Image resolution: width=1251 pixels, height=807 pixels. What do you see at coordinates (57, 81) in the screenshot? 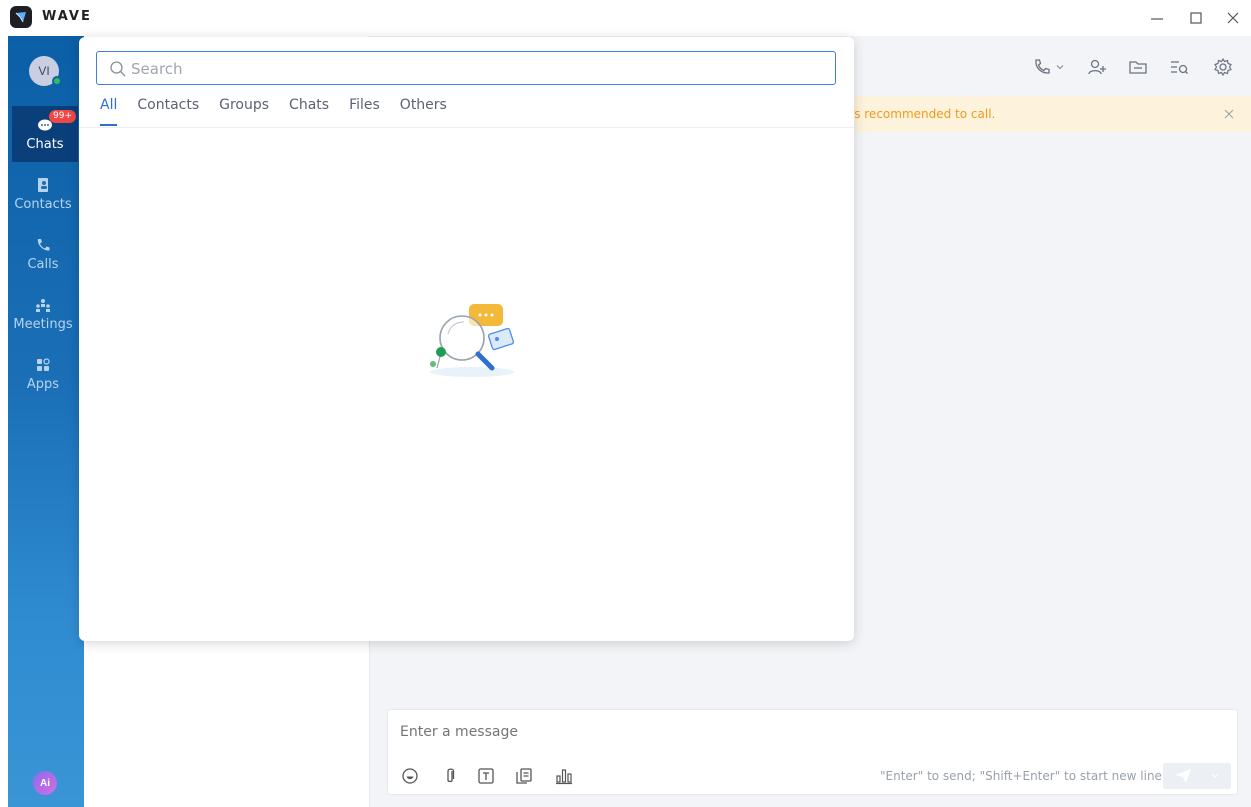
I see `online-status-indicator` at bounding box center [57, 81].